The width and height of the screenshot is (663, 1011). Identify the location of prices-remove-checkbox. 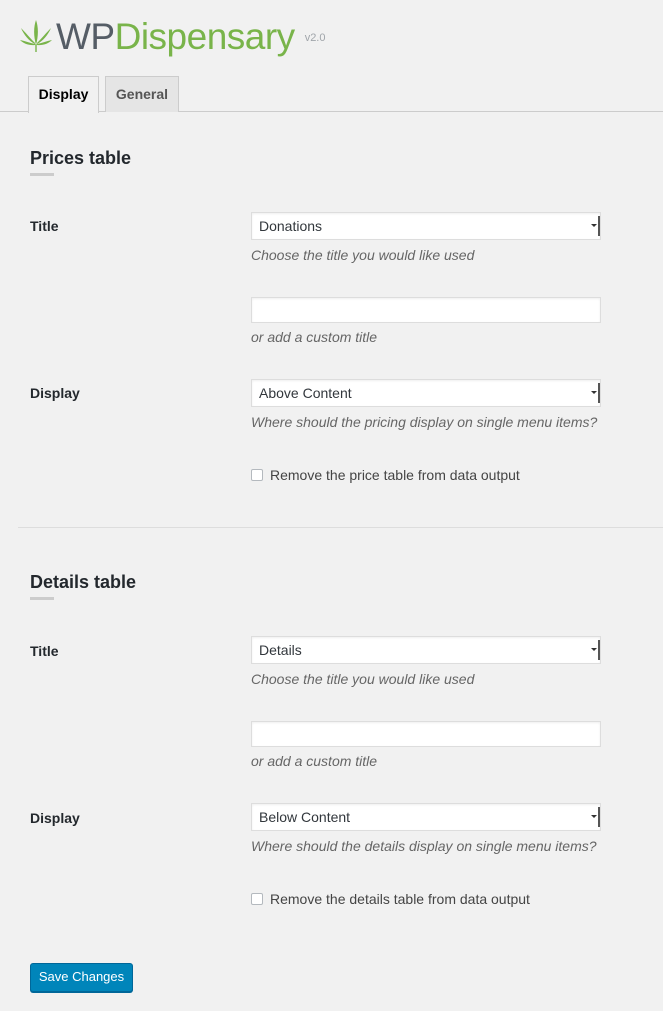
(257, 475).